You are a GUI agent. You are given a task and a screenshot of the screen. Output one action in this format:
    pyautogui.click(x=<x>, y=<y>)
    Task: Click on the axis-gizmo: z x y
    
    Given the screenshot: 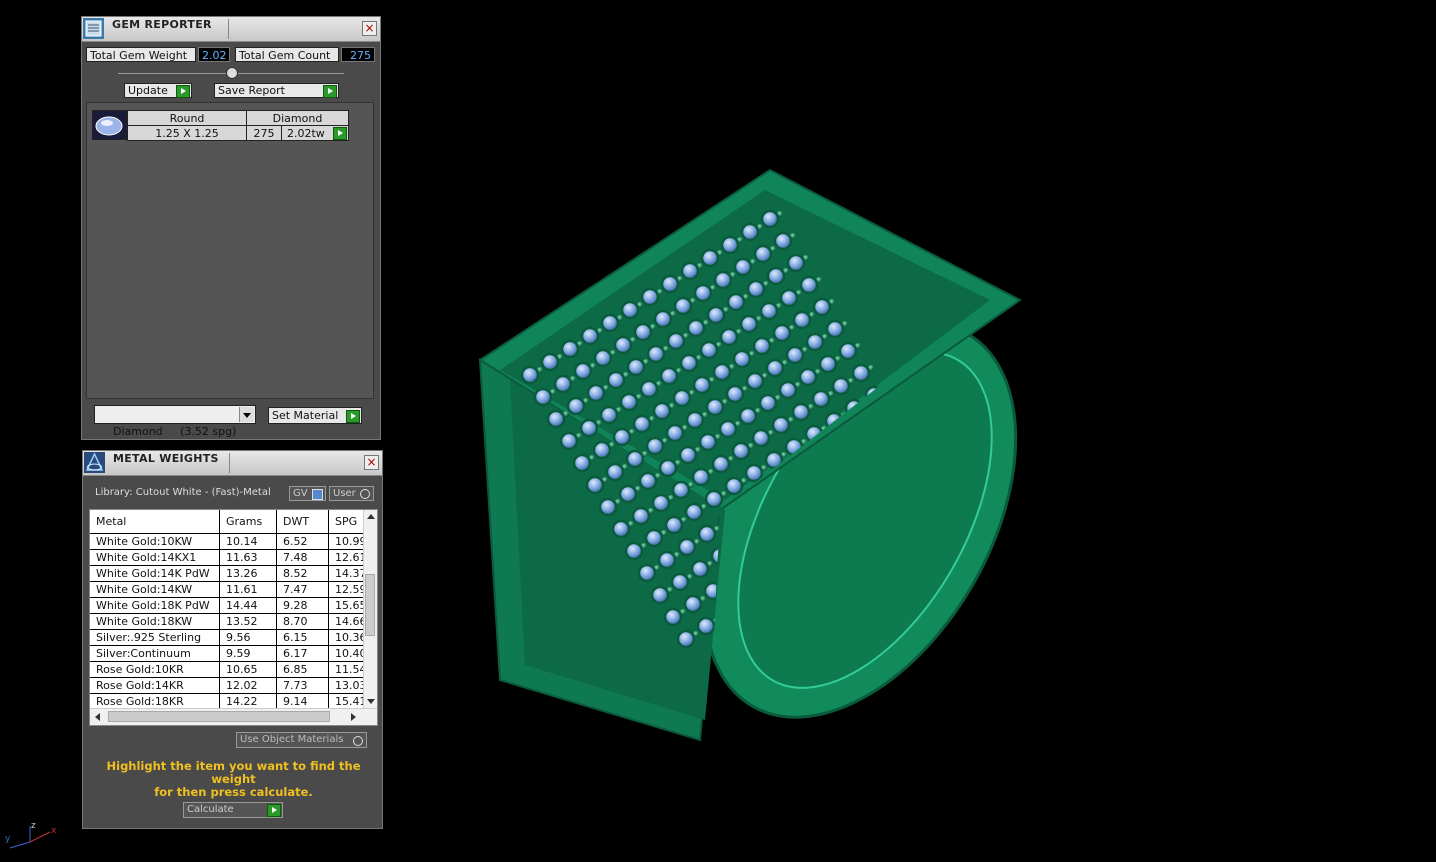 What is the action you would take?
    pyautogui.click(x=31, y=835)
    